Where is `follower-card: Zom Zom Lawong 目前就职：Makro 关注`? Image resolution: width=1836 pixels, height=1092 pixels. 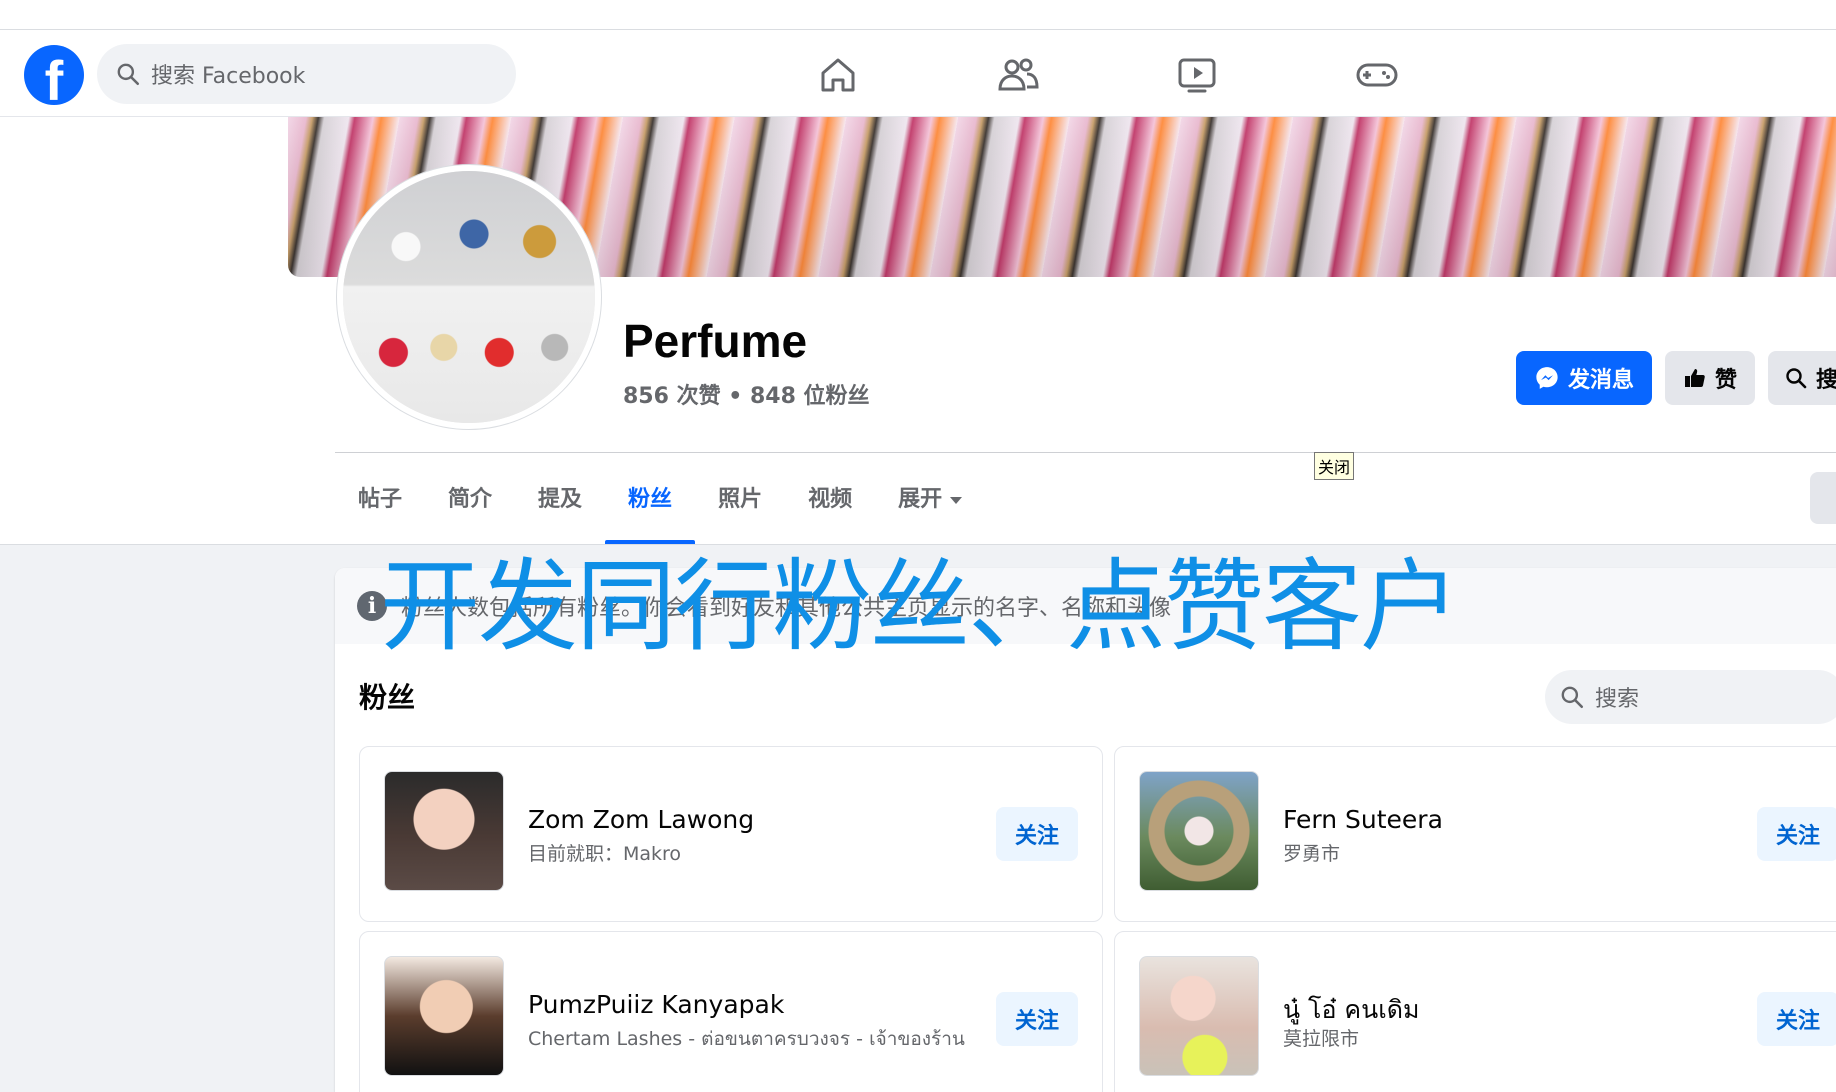 follower-card: Zom Zom Lawong 目前就职：Makro 关注 is located at coordinates (731, 834).